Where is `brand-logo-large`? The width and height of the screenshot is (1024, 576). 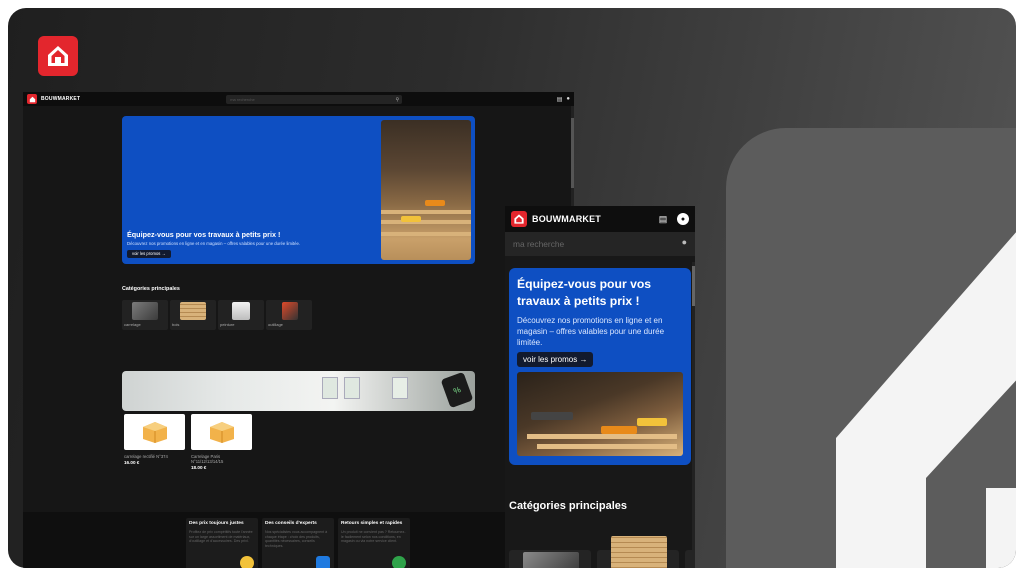 brand-logo-large is located at coordinates (58, 56).